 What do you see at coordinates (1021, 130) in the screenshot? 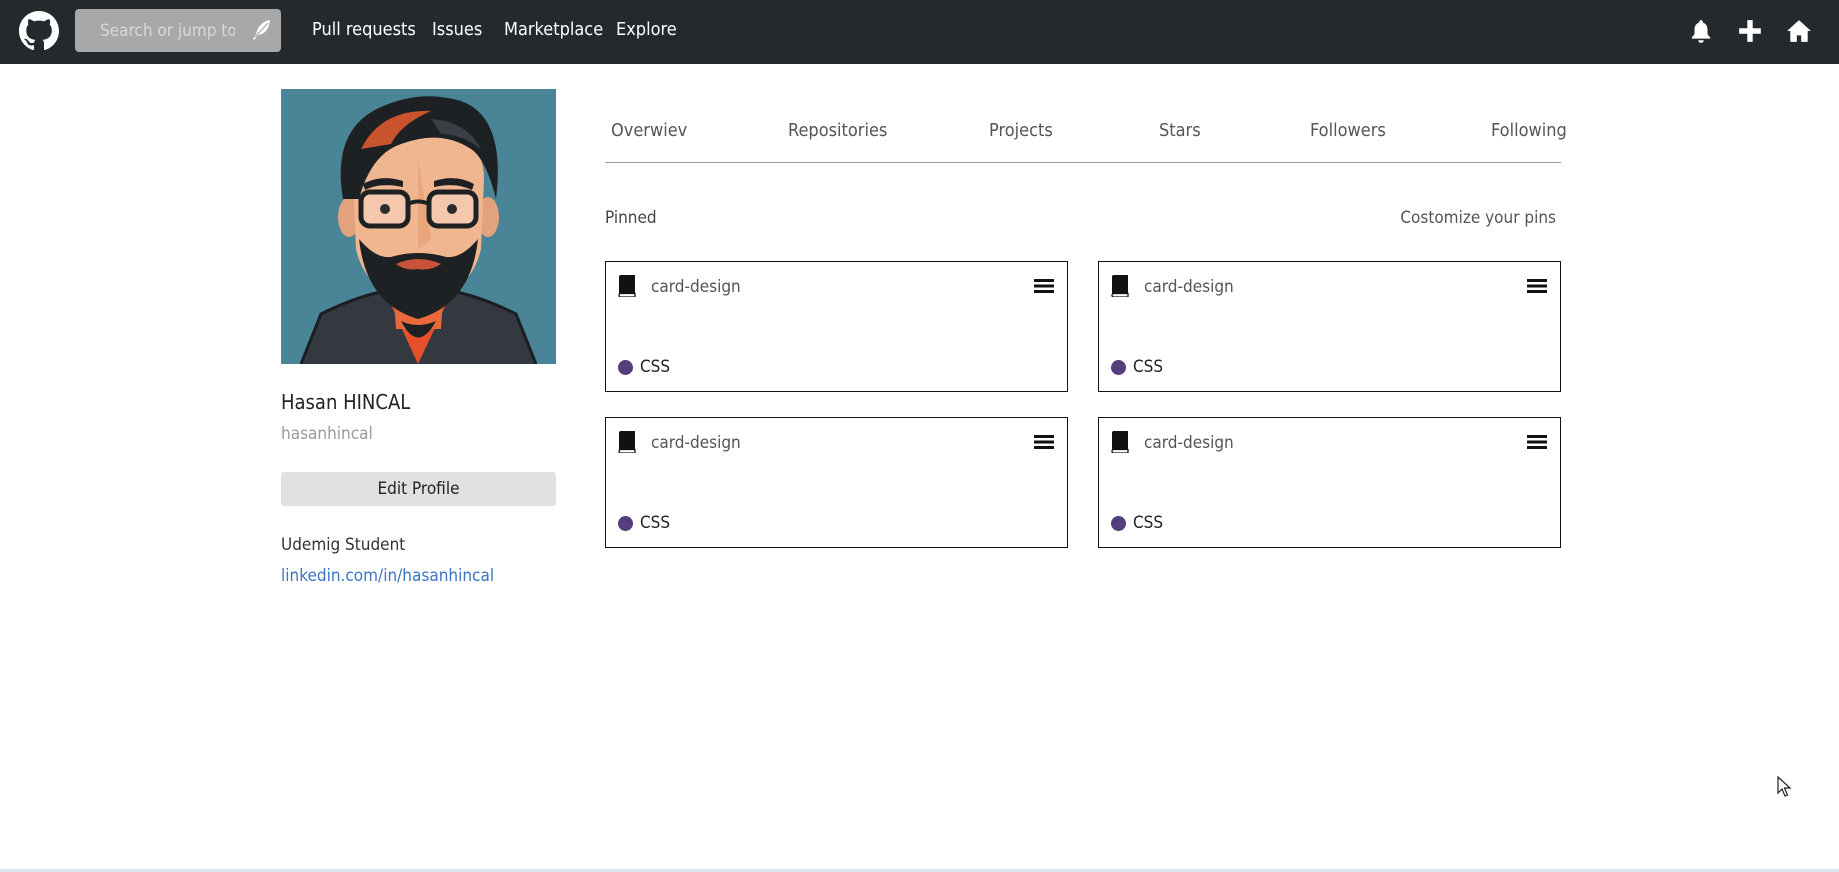
I see `tab-projects: Projects` at bounding box center [1021, 130].